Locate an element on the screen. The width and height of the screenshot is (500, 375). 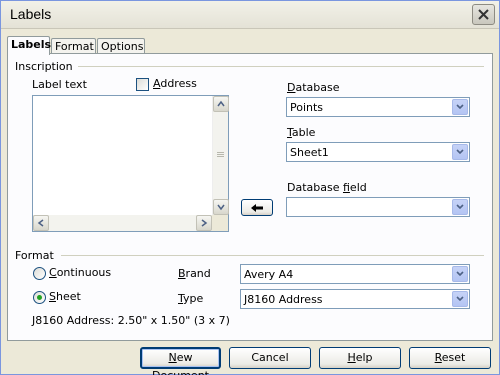
database-label: Database is located at coordinates (313, 87).